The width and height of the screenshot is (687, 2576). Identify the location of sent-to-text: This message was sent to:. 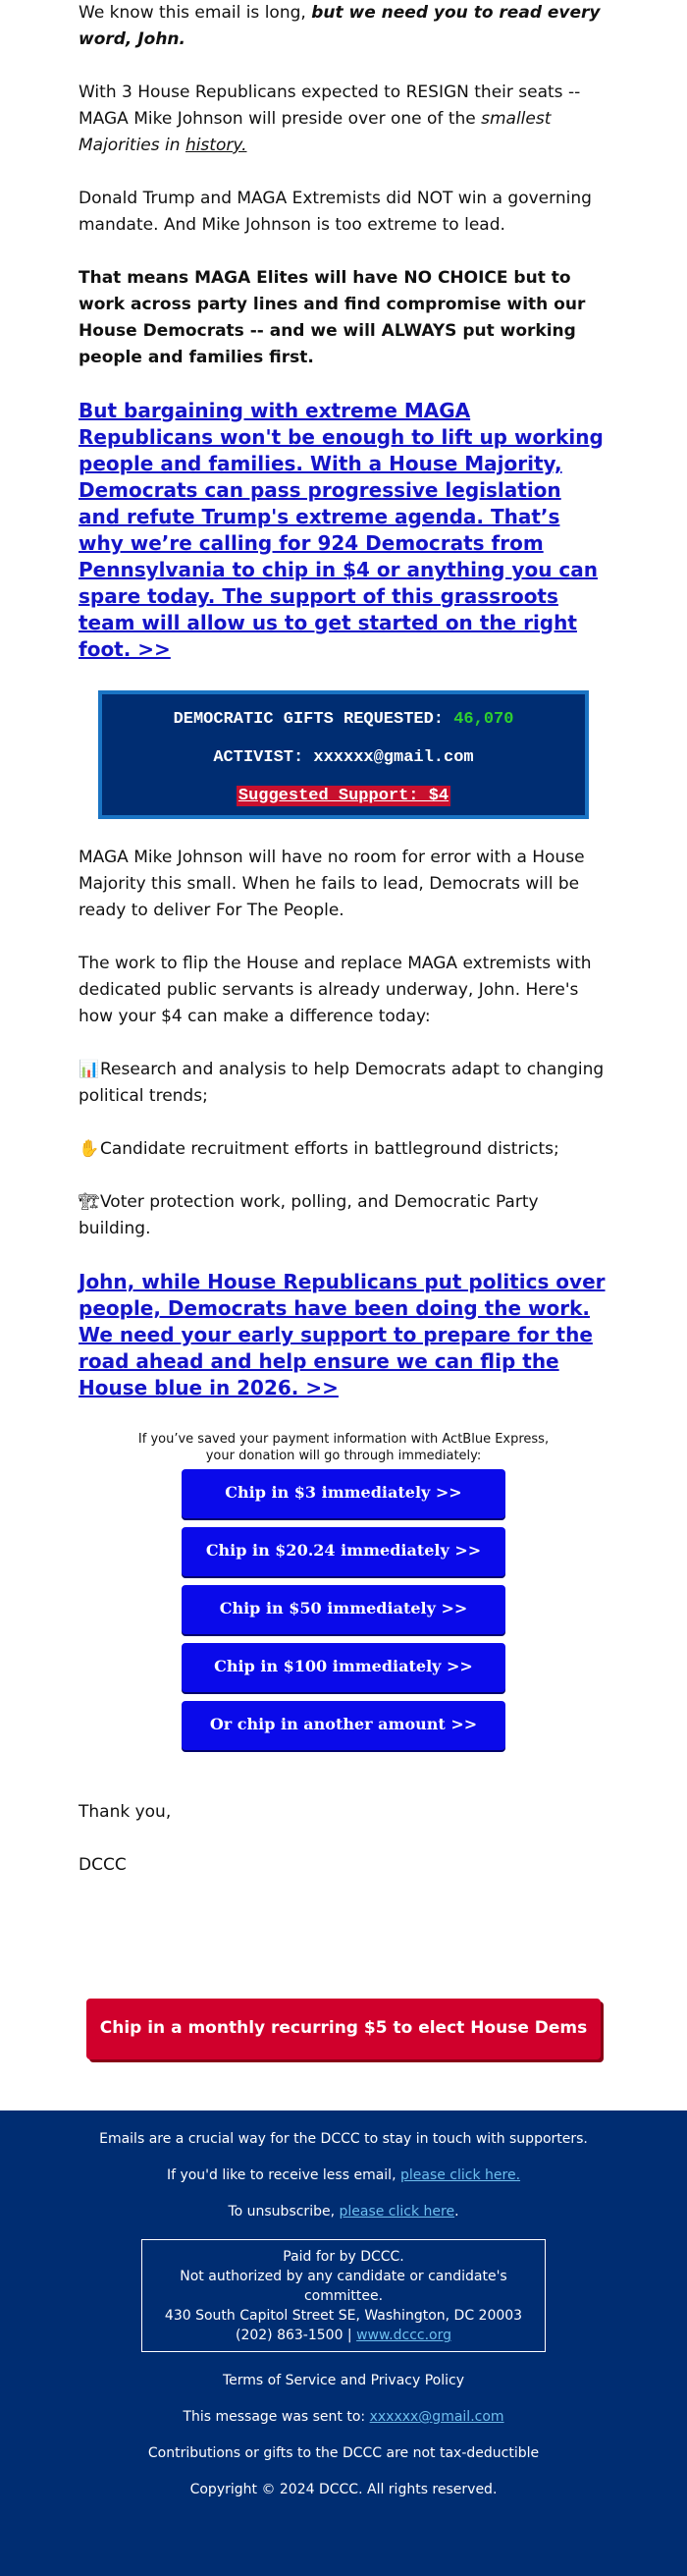
(277, 2417).